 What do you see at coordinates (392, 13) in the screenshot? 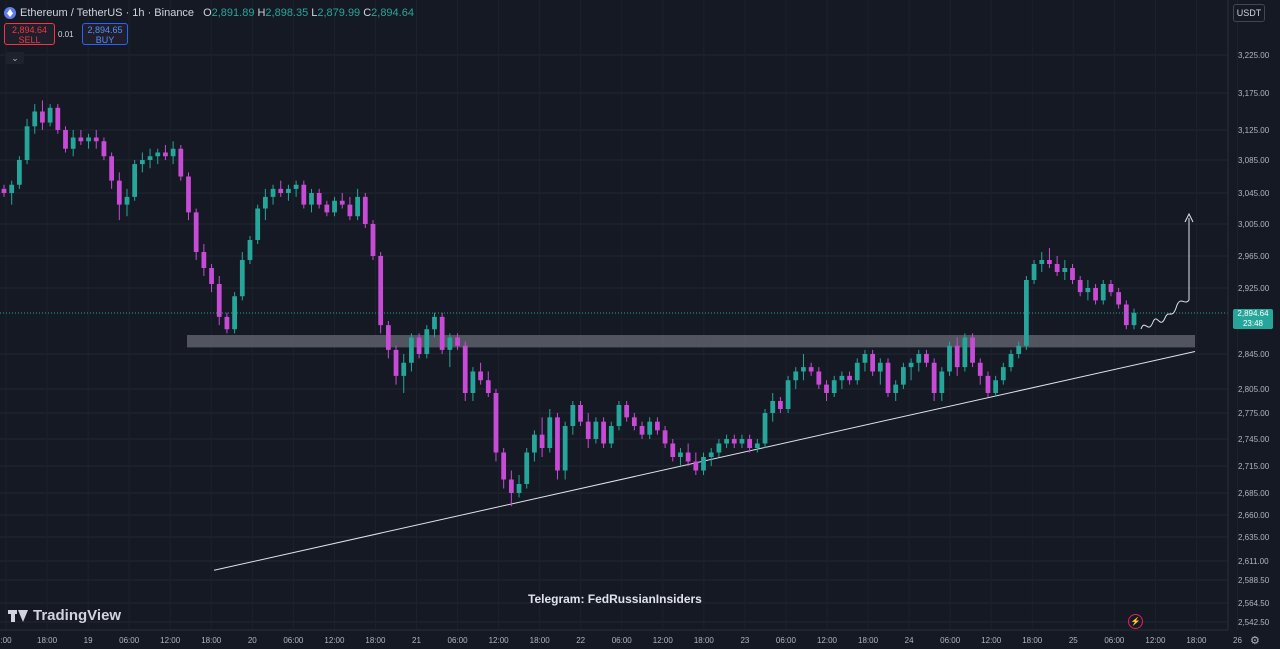
I see `close-value: 2,894.64` at bounding box center [392, 13].